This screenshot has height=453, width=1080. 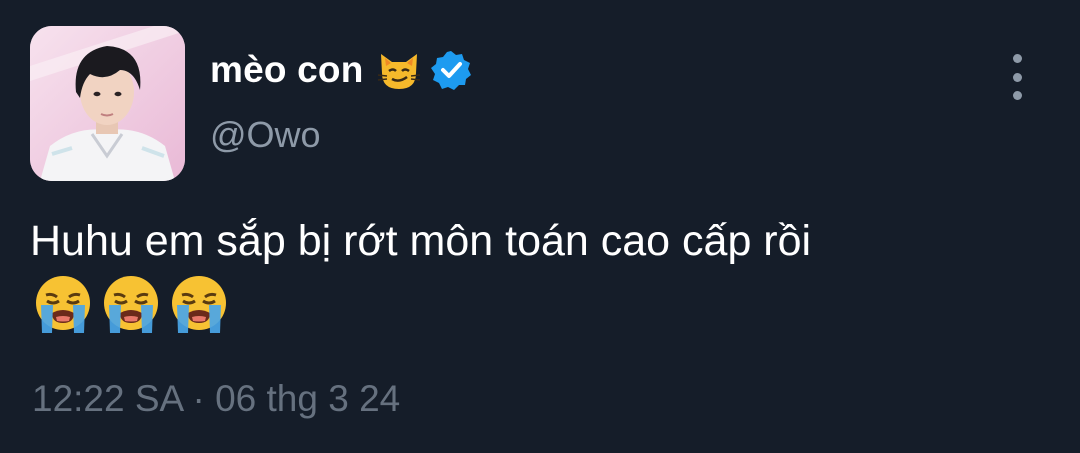 I want to click on verified-badge-icon, so click(x=451, y=70).